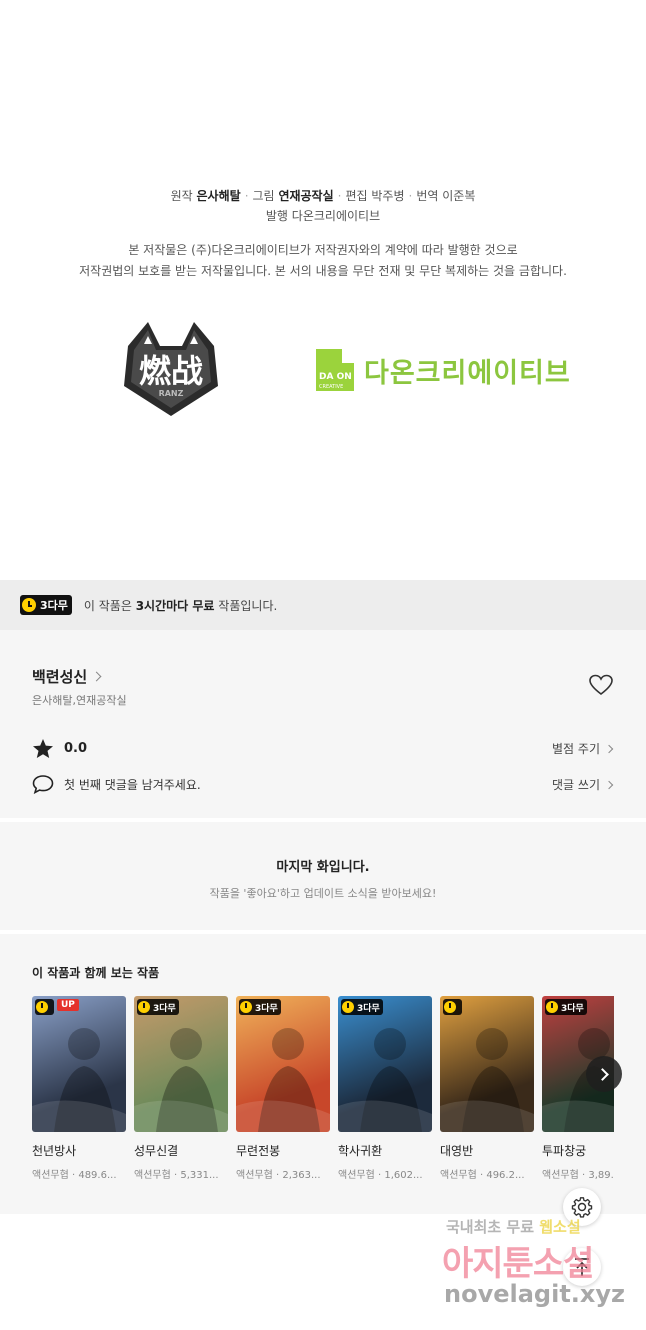  Describe the element at coordinates (263, 196) in the screenshot. I see `art-label: 그림` at that location.